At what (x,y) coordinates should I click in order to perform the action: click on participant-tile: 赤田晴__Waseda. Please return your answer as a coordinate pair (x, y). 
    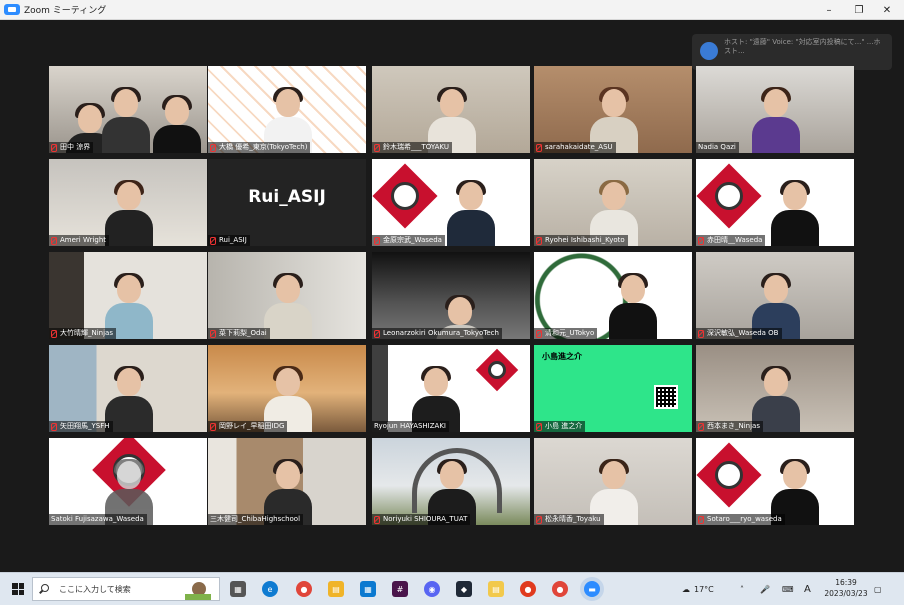
    Looking at the image, I should click on (775, 202).